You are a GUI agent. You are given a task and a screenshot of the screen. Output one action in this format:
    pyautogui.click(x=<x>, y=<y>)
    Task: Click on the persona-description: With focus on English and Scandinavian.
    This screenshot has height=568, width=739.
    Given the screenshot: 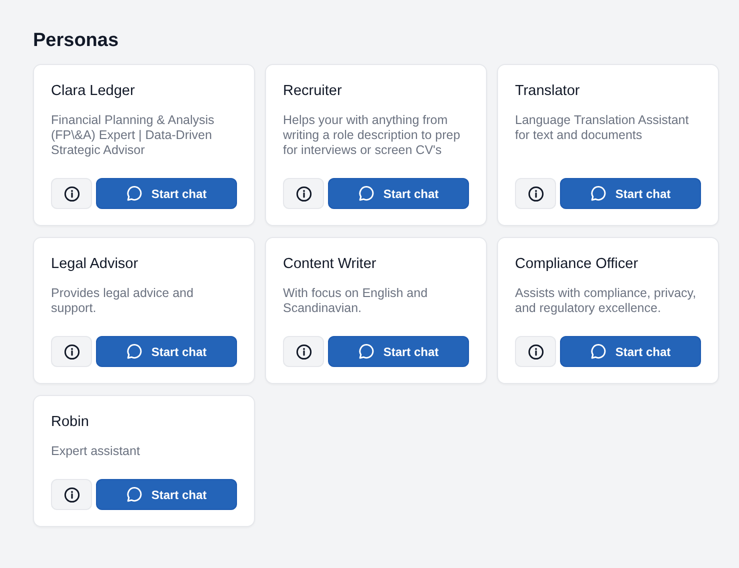 What is the action you would take?
    pyautogui.click(x=356, y=301)
    